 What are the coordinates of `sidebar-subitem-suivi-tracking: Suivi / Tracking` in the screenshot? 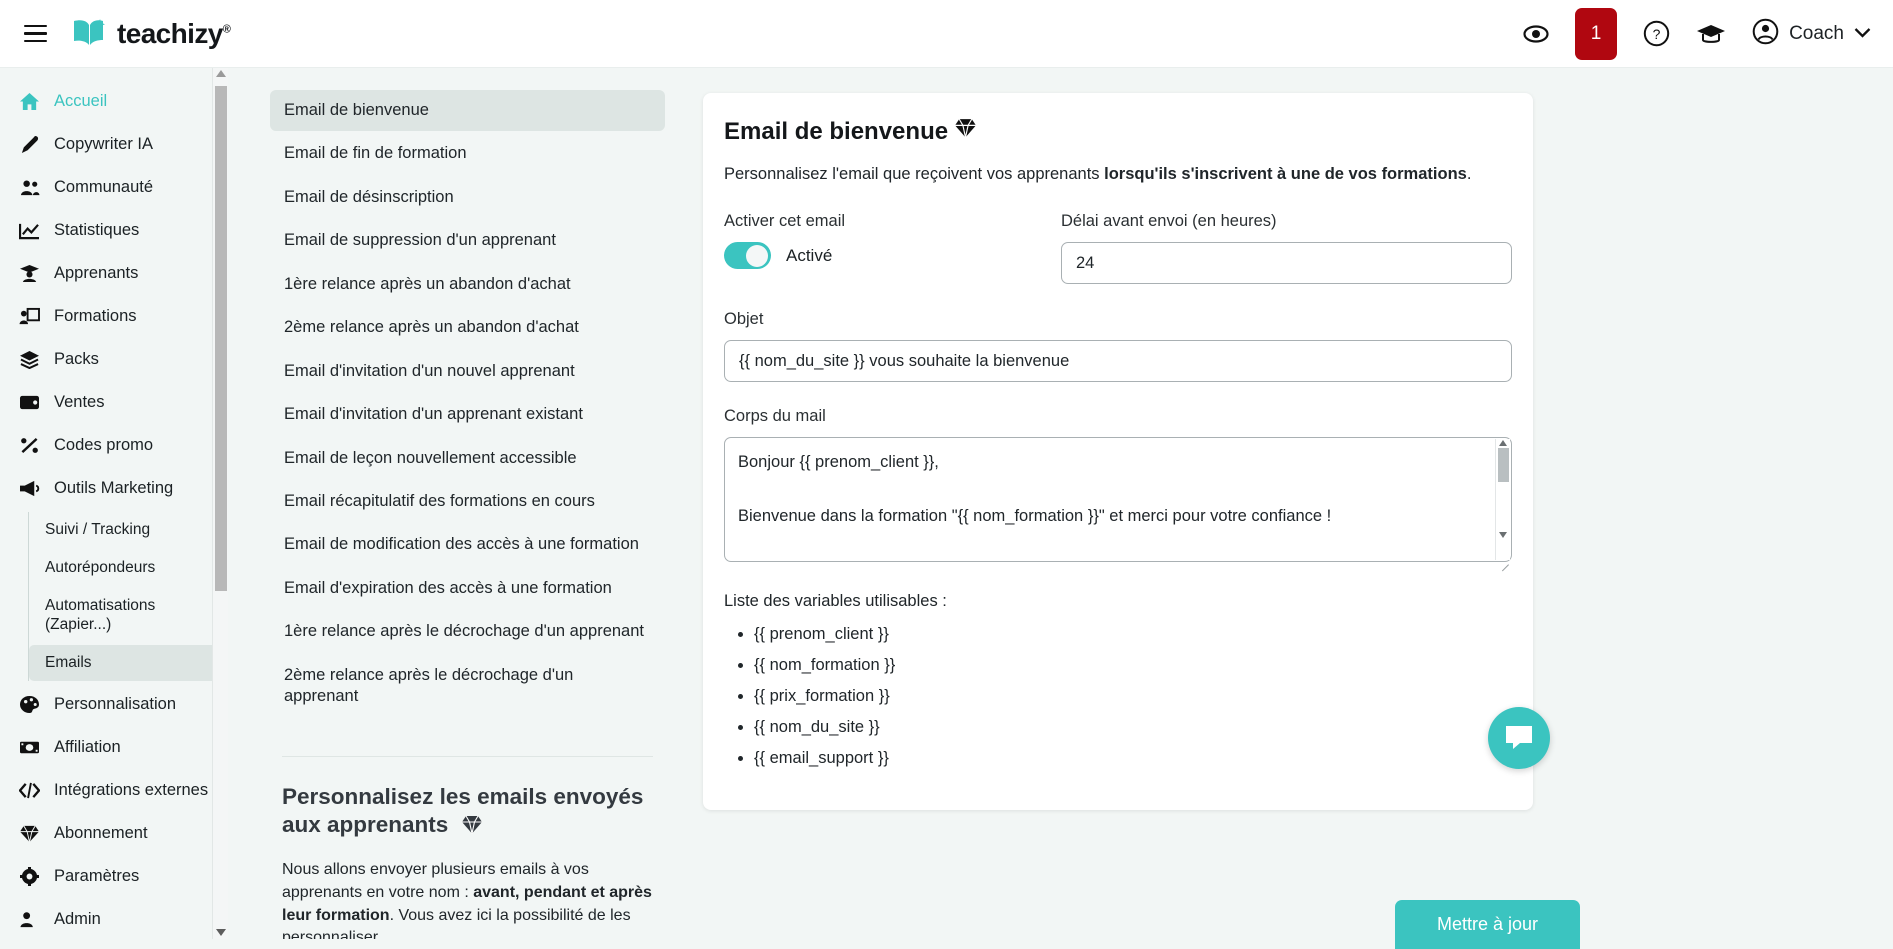 It's located at (125, 530).